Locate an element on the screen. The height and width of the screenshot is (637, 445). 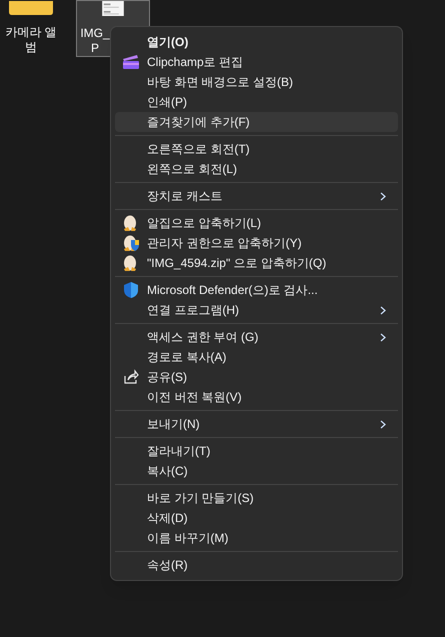
icon-label: IMG_ P is located at coordinates (95, 41).